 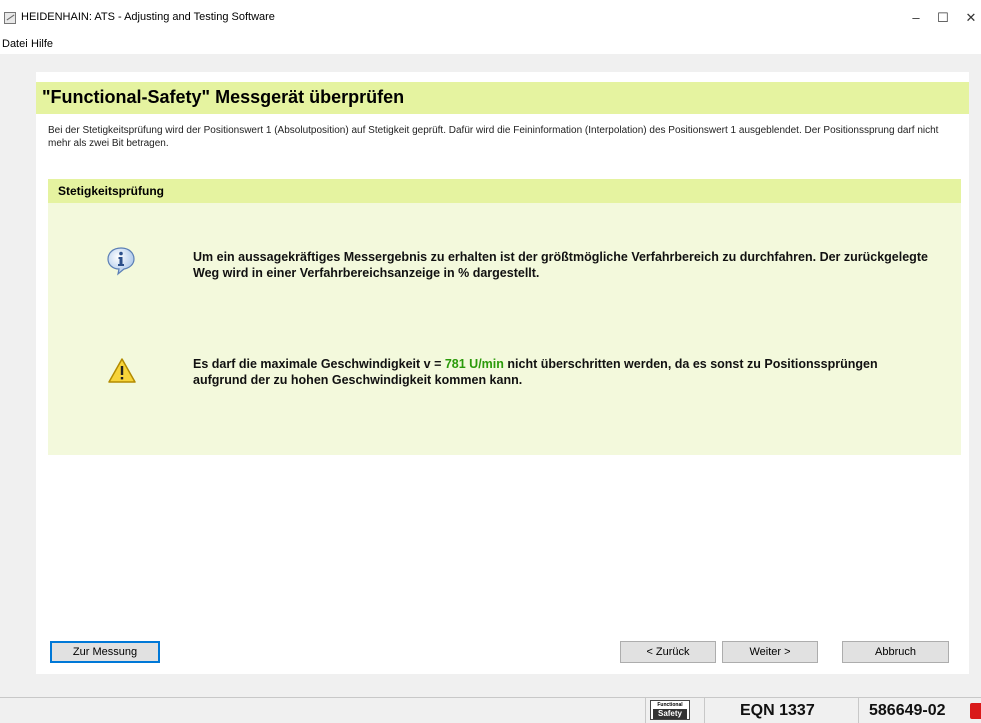 I want to click on max-speed-value: 781 U/min, so click(x=474, y=364).